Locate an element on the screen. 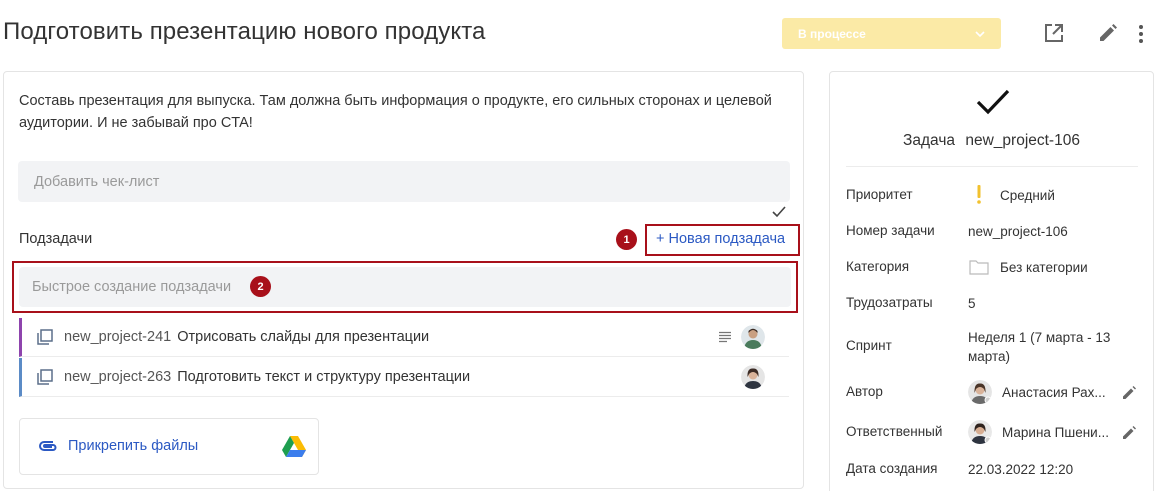  attach-files-button: Прикрепить файлы is located at coordinates (169, 446).